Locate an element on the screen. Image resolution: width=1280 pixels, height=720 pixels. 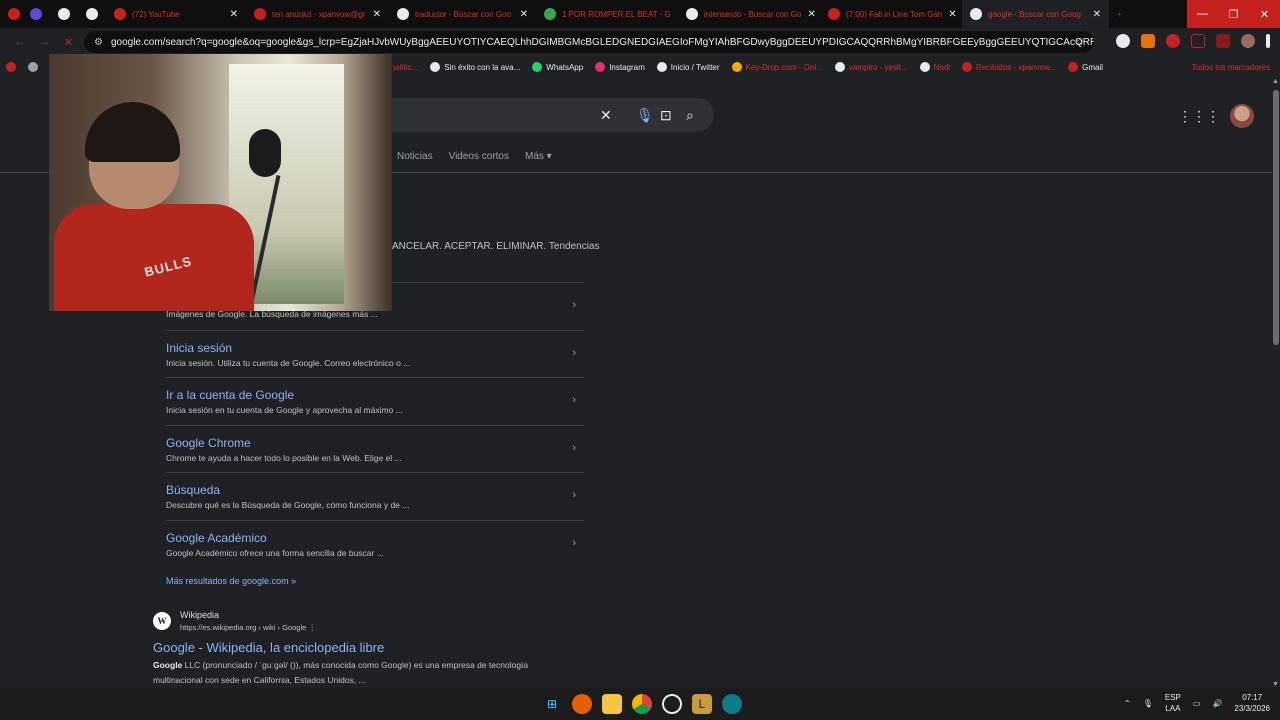
clock-date: 23/3/2026 is located at coordinates (1252, 708).